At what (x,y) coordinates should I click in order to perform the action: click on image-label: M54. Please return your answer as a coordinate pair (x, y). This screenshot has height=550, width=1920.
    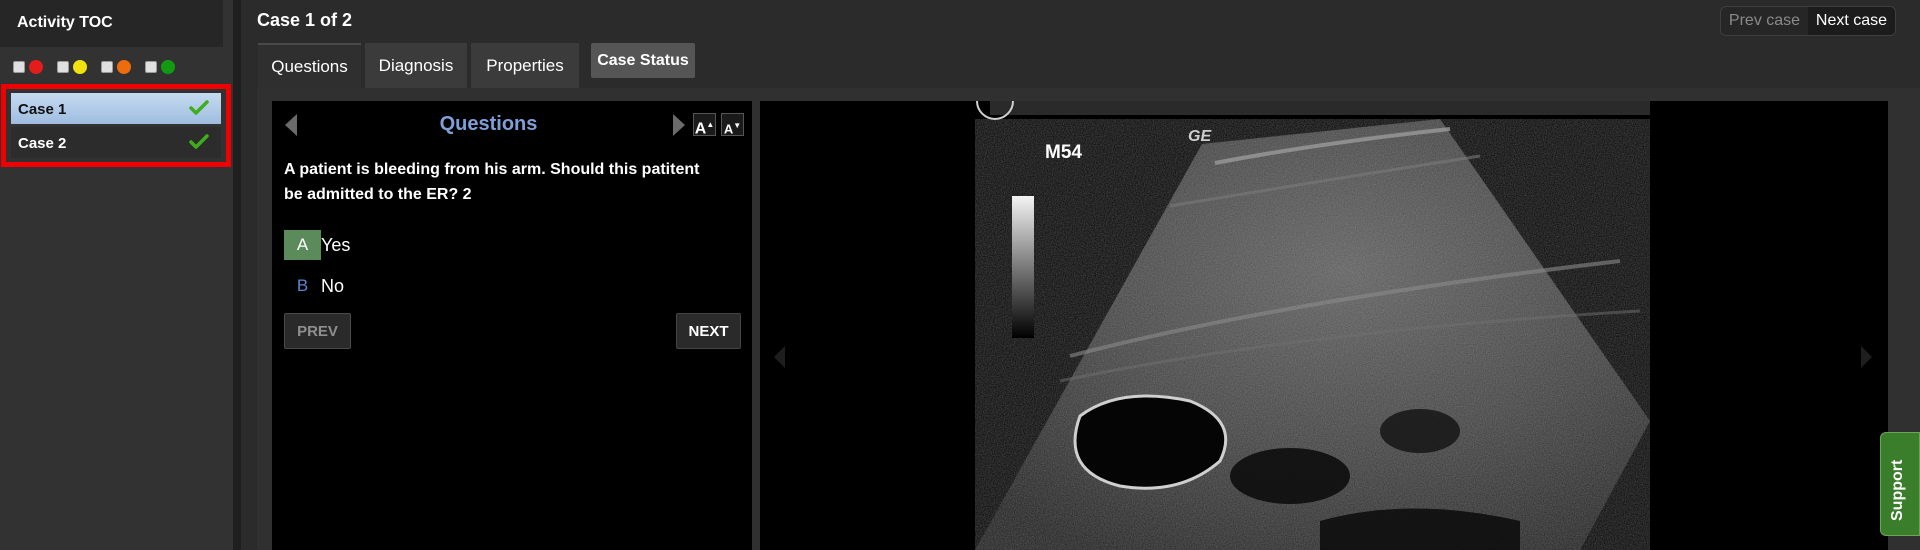
    Looking at the image, I should click on (1063, 152).